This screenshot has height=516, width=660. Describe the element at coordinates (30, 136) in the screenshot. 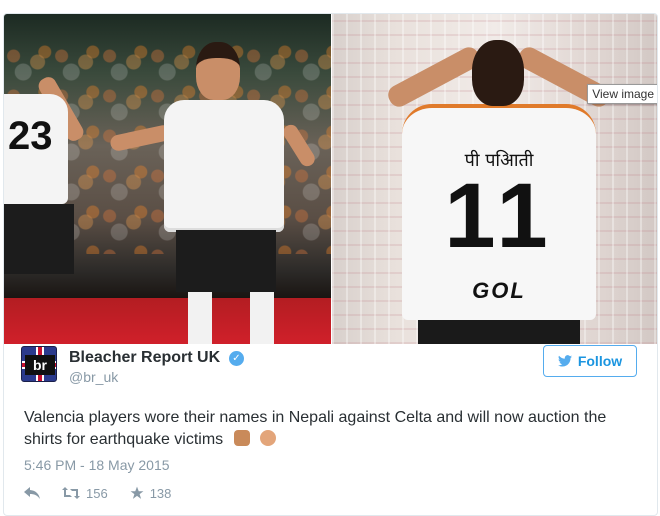

I see `teammate-number: 23` at that location.